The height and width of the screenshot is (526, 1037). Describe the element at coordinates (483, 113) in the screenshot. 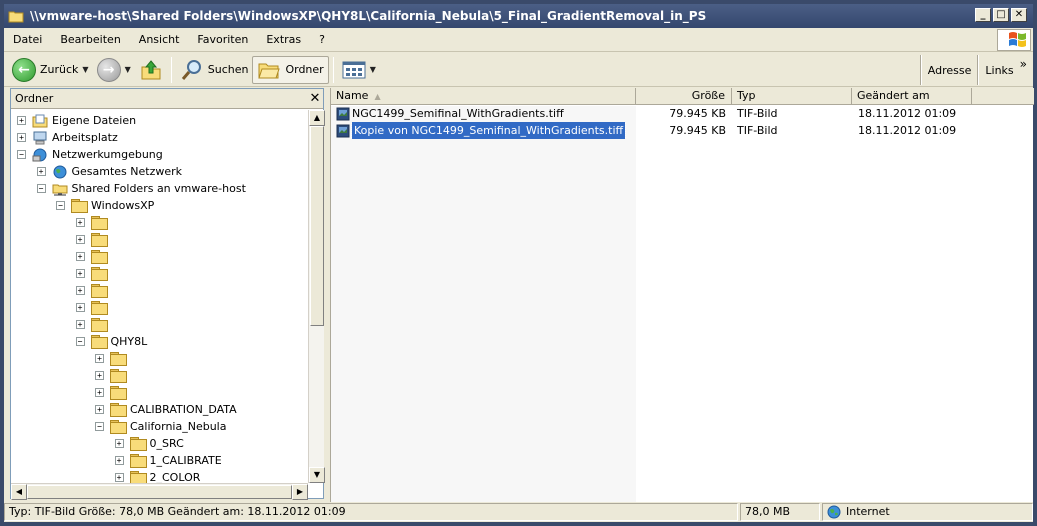

I see `file-name-cell: NGC1499_Semifinal_WithGradients.tiff` at that location.